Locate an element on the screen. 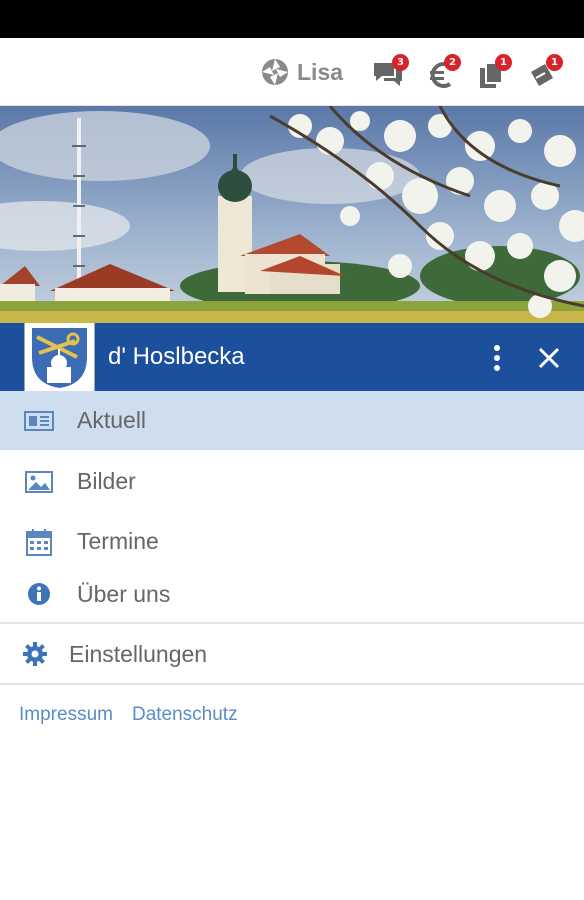  menu-item-label: Einstellungen is located at coordinates (138, 653).